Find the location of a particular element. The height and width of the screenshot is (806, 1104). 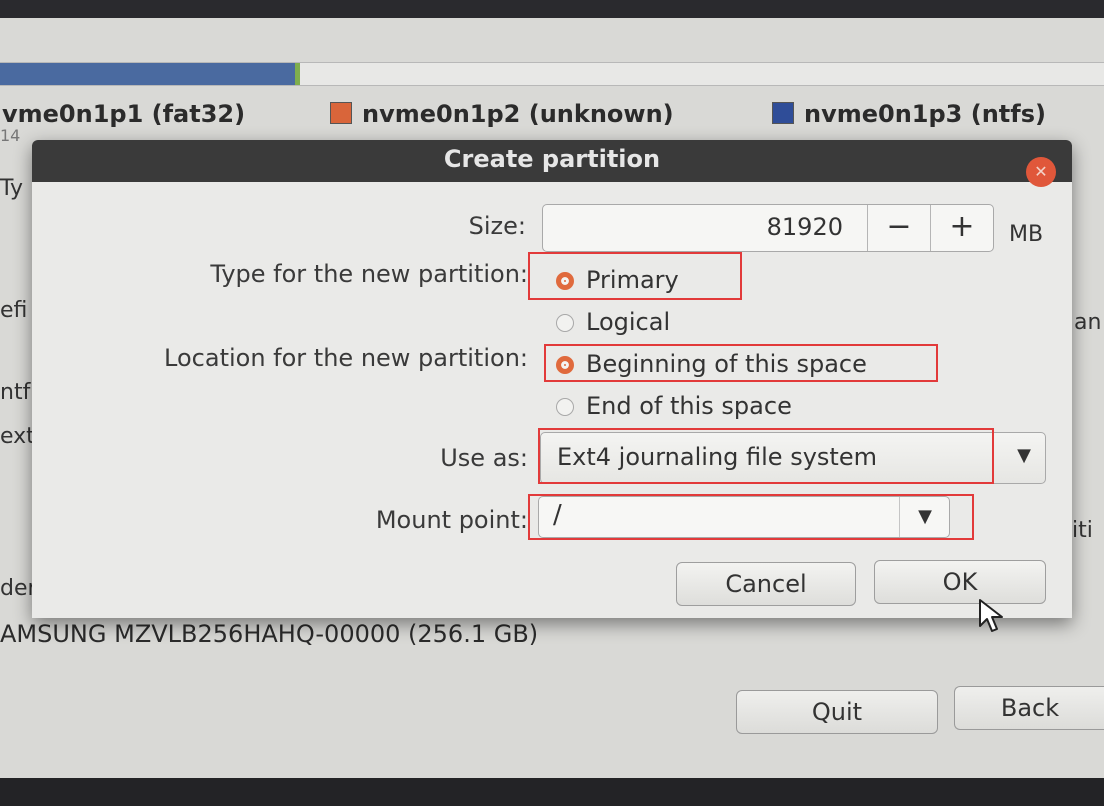

bg-fragment-ntfs: ntf is located at coordinates (15, 392).